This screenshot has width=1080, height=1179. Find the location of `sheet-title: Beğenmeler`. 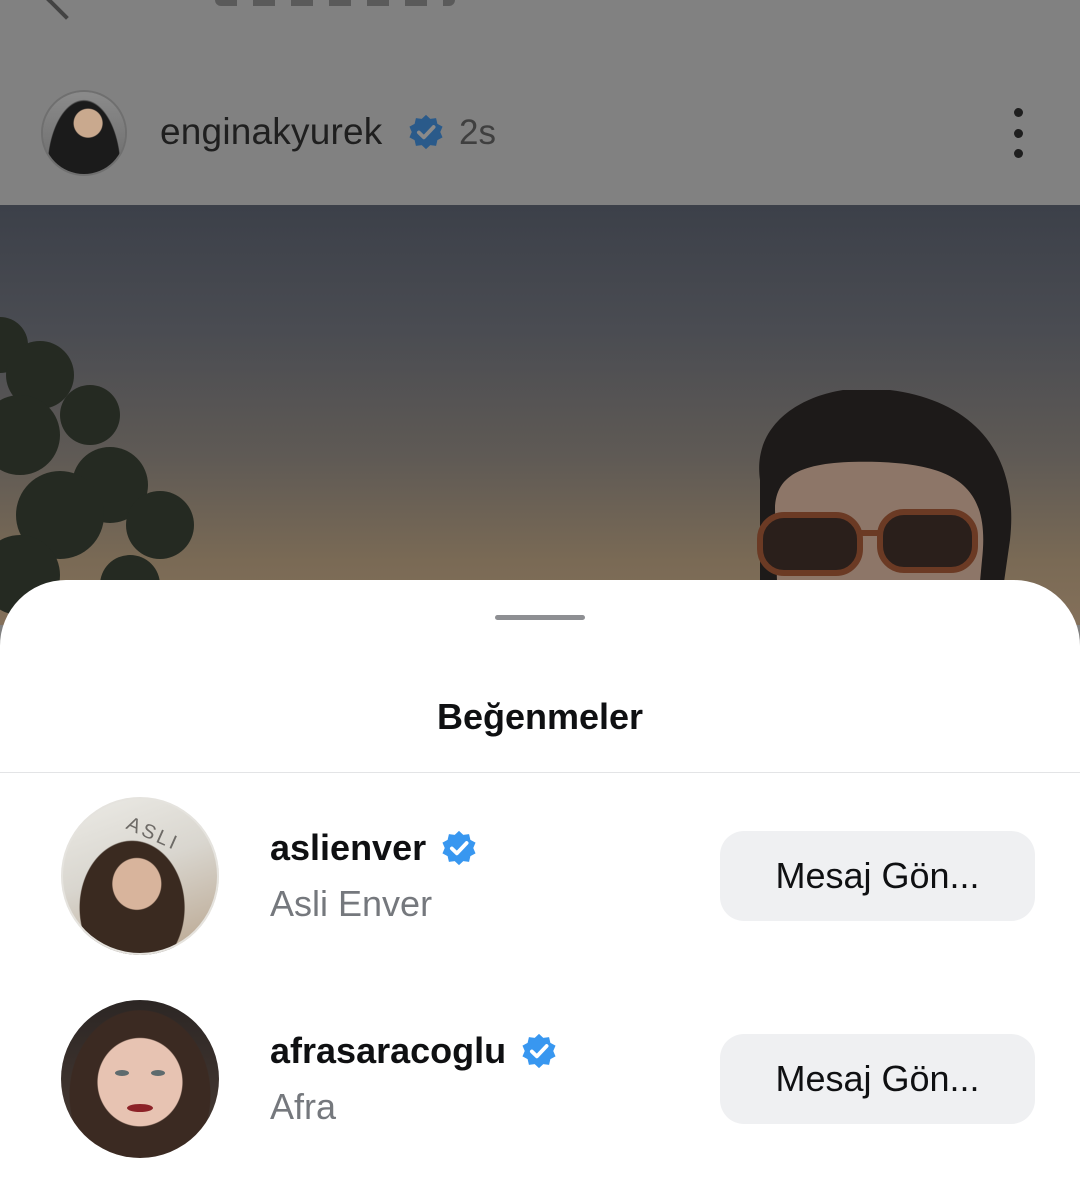

sheet-title: Beğenmeler is located at coordinates (540, 716).